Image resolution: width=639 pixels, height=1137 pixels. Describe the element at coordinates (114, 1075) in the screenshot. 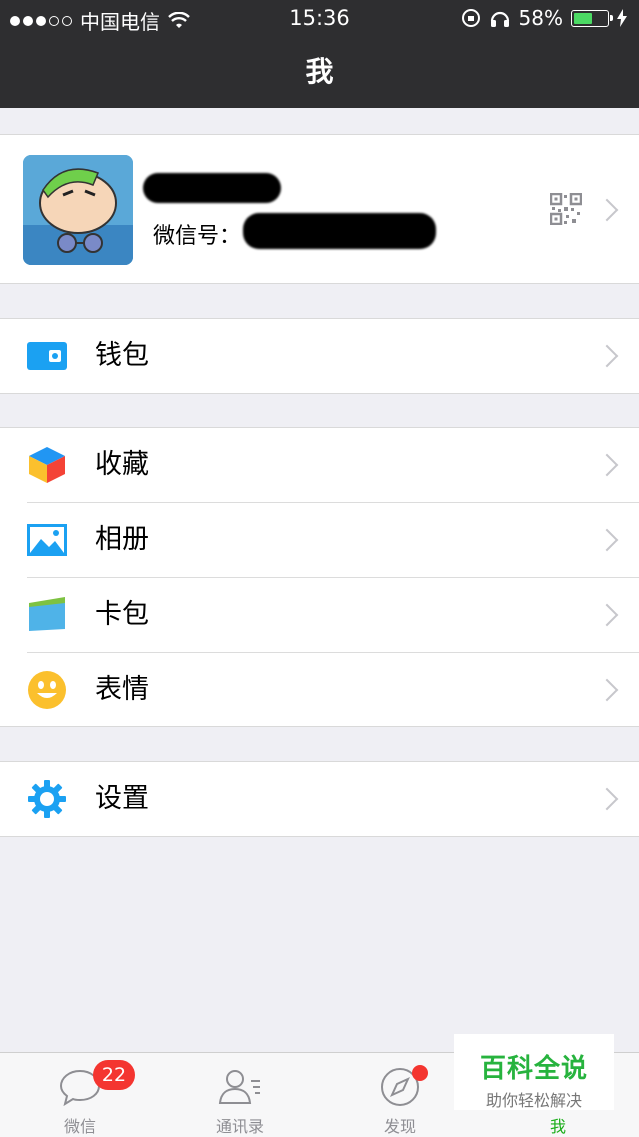

I see `unread-badge: 22` at that location.